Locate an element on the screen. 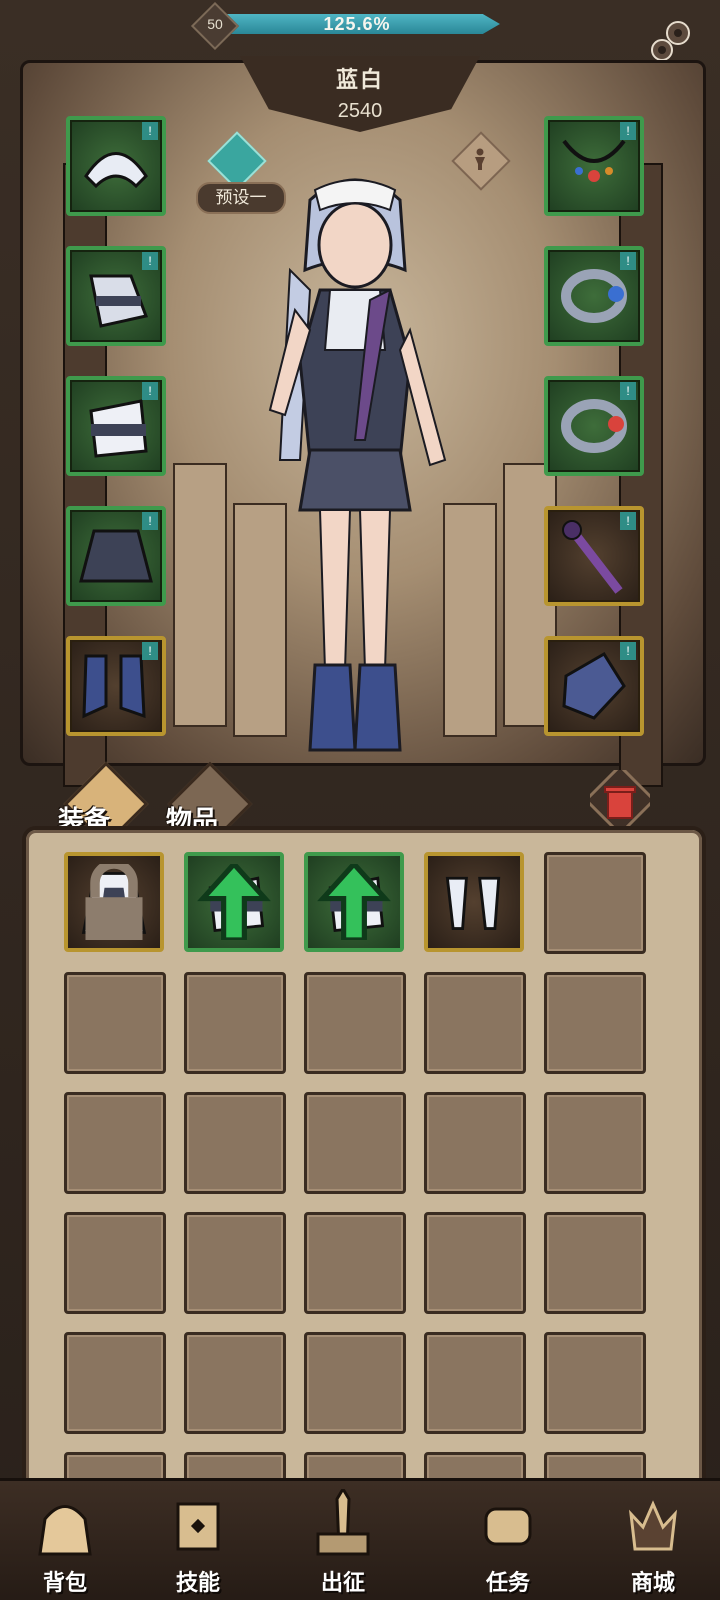 The width and height of the screenshot is (720, 1600). bottom-nav: 背包 技能 出征 任务 商城 is located at coordinates (360, 1539).